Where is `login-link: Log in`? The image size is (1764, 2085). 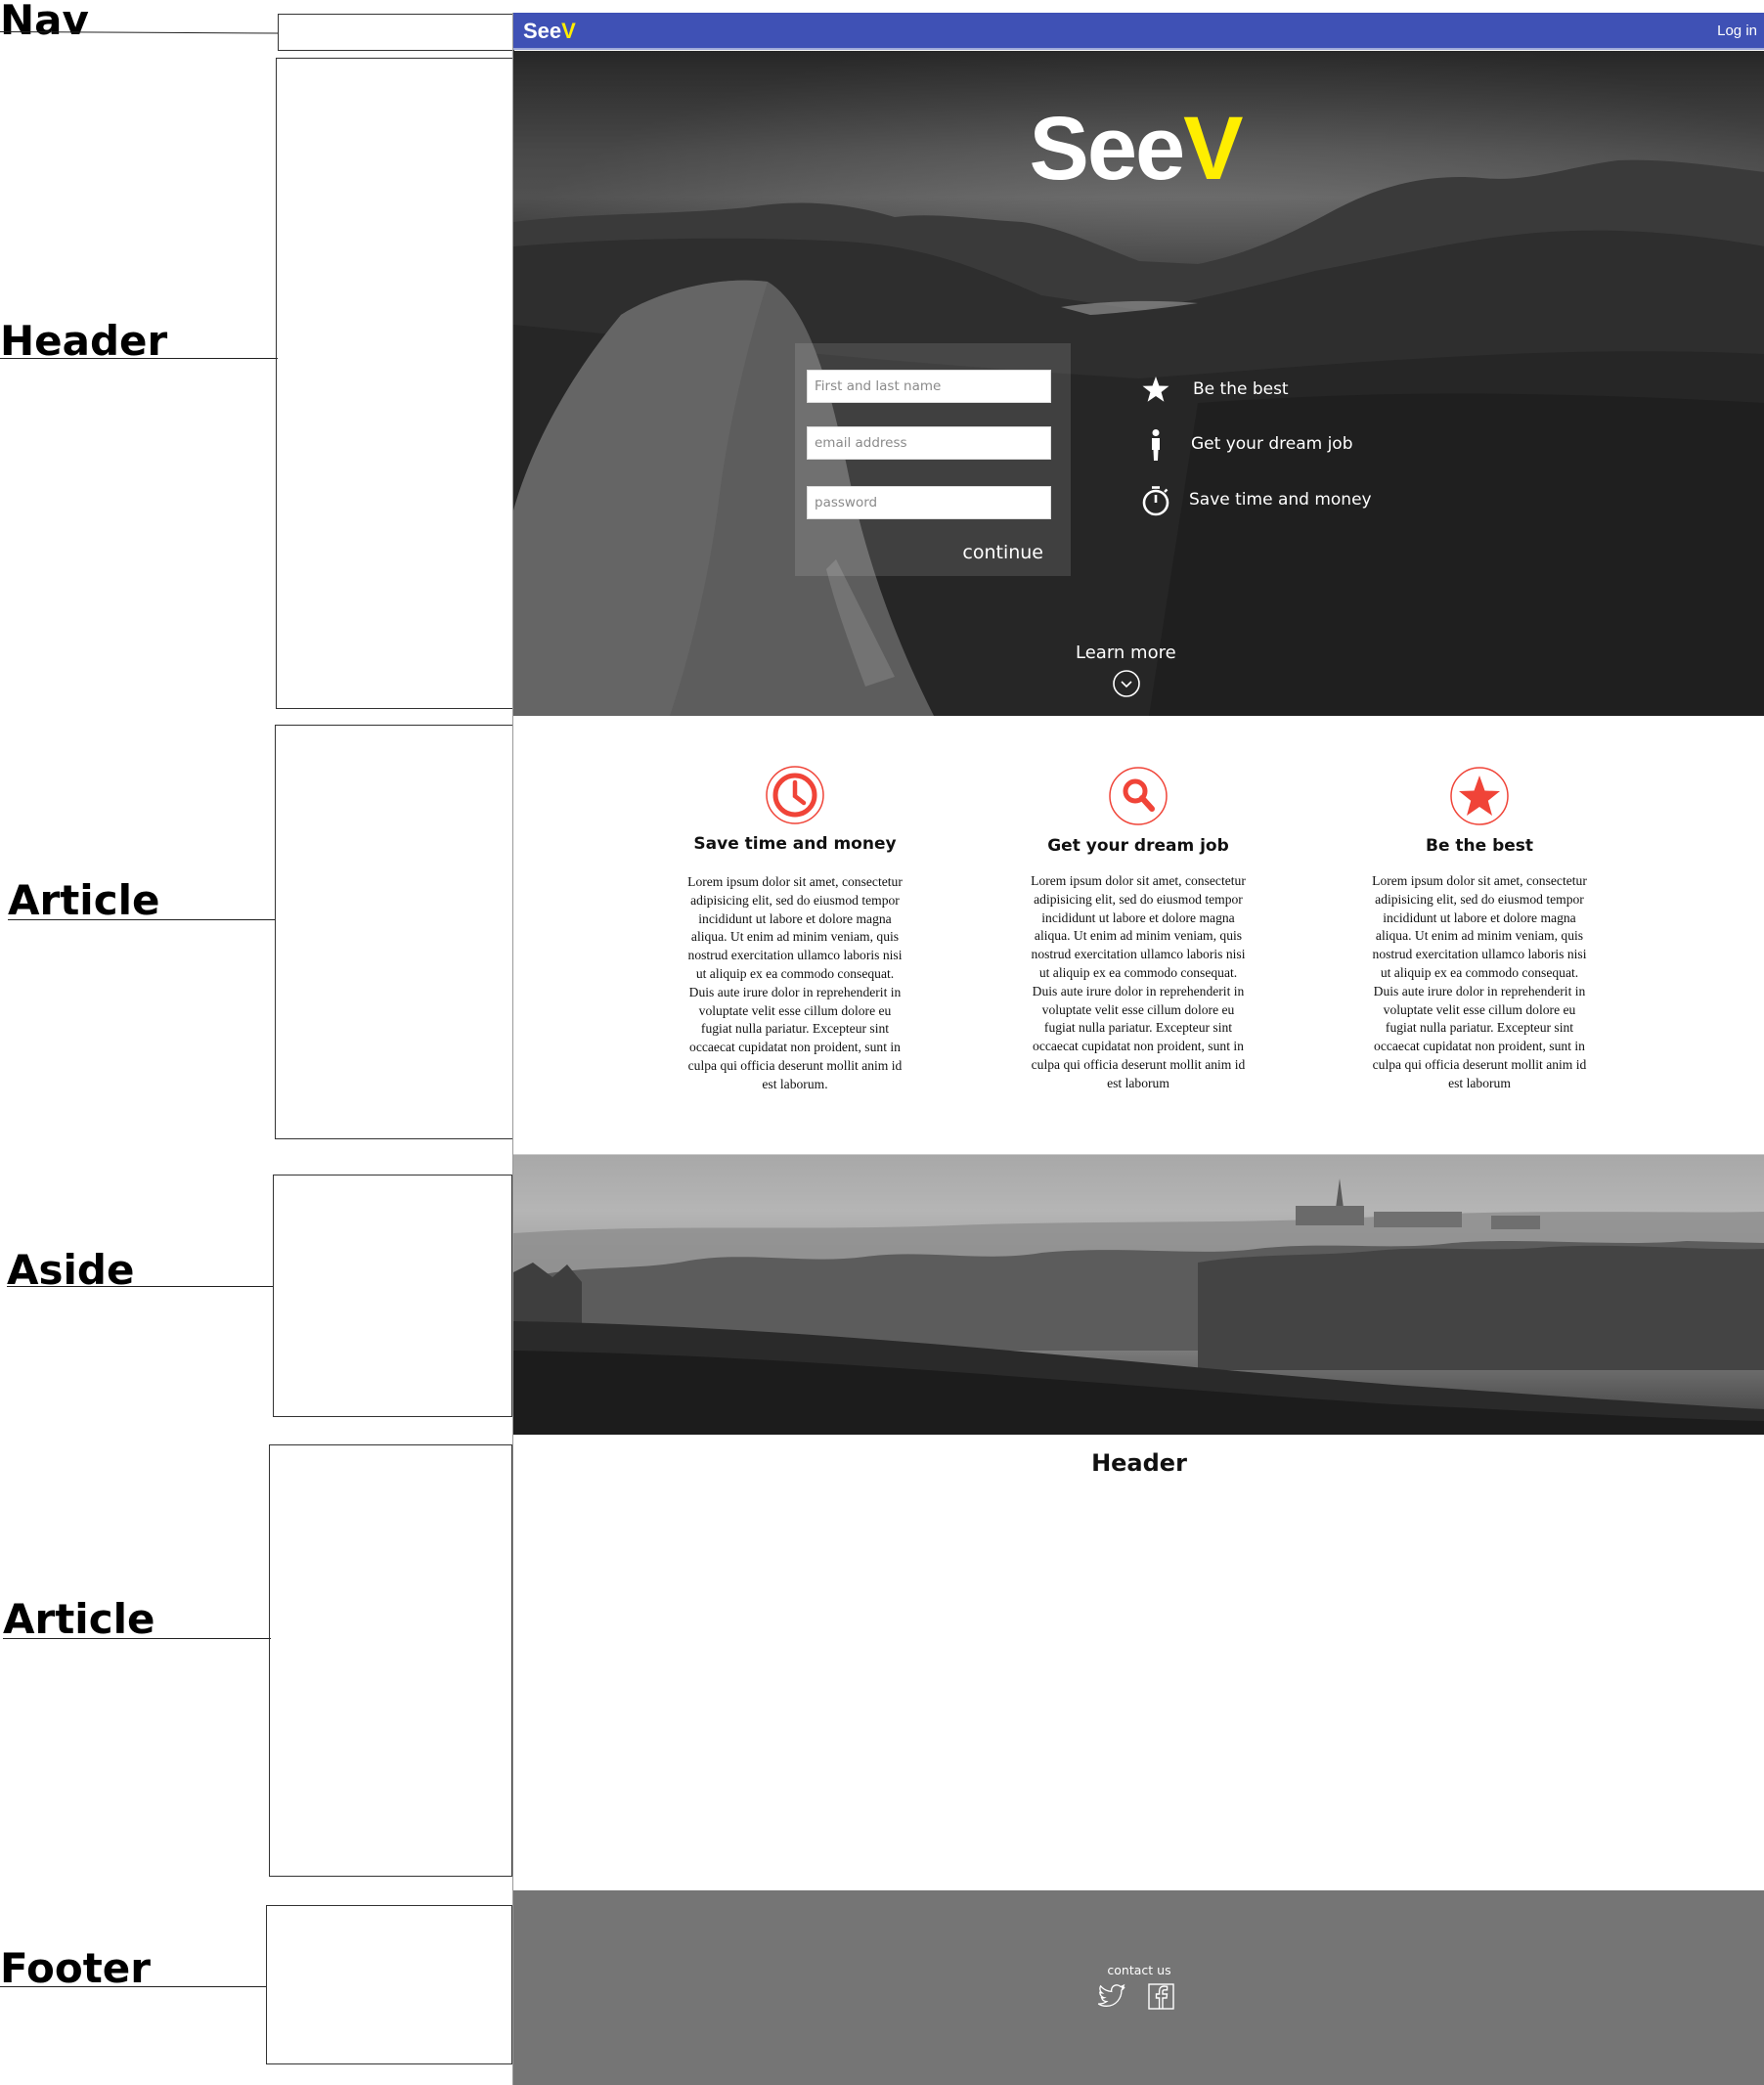 login-link: Log in is located at coordinates (1737, 30).